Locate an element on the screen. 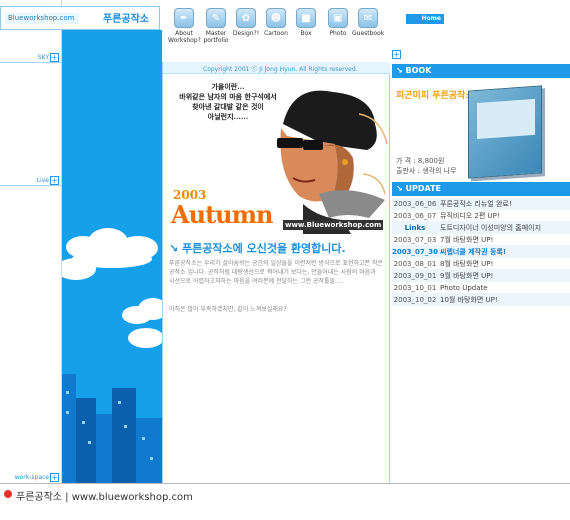  list-item: Links 도트디자이너 이성미양의 홈페이지 is located at coordinates (481, 228).